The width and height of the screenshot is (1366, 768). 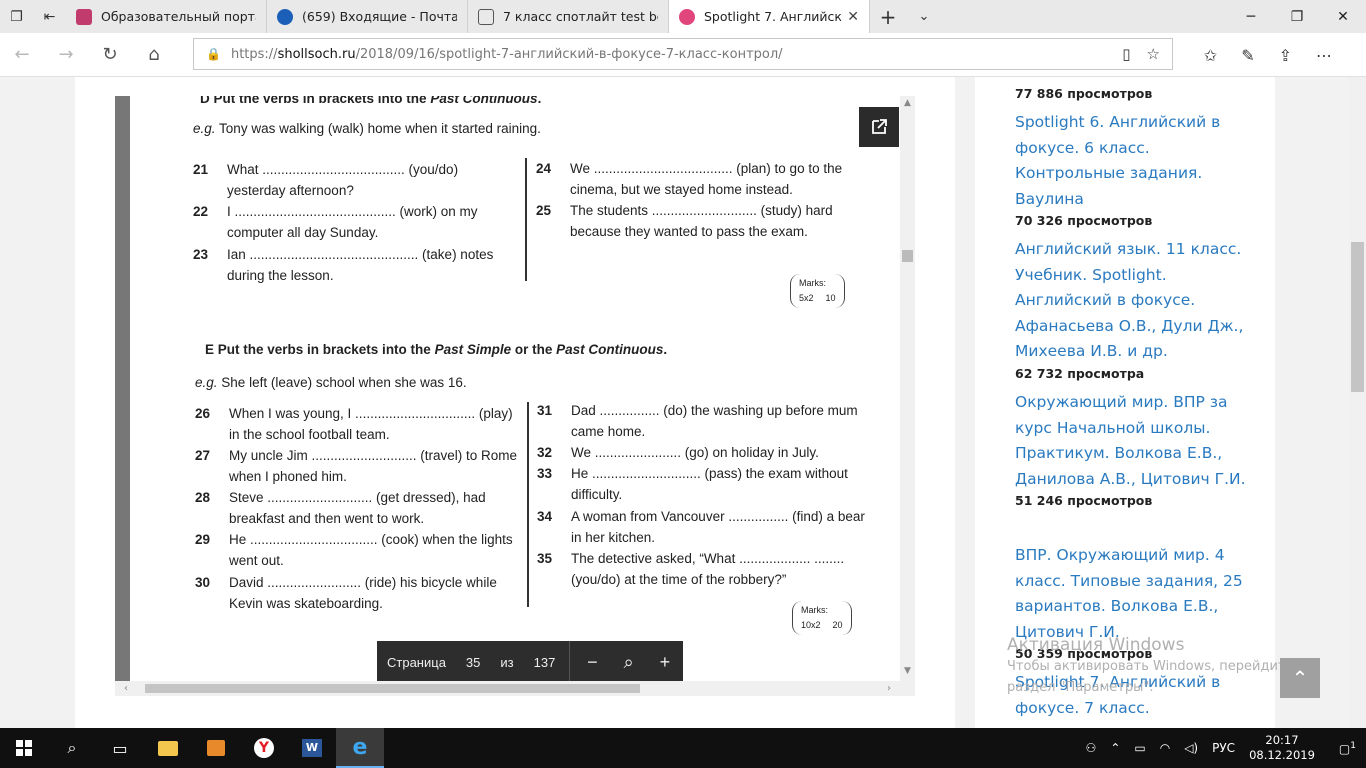 I want to click on scroll-up-arrow-icon: ▲, so click(x=907, y=105).